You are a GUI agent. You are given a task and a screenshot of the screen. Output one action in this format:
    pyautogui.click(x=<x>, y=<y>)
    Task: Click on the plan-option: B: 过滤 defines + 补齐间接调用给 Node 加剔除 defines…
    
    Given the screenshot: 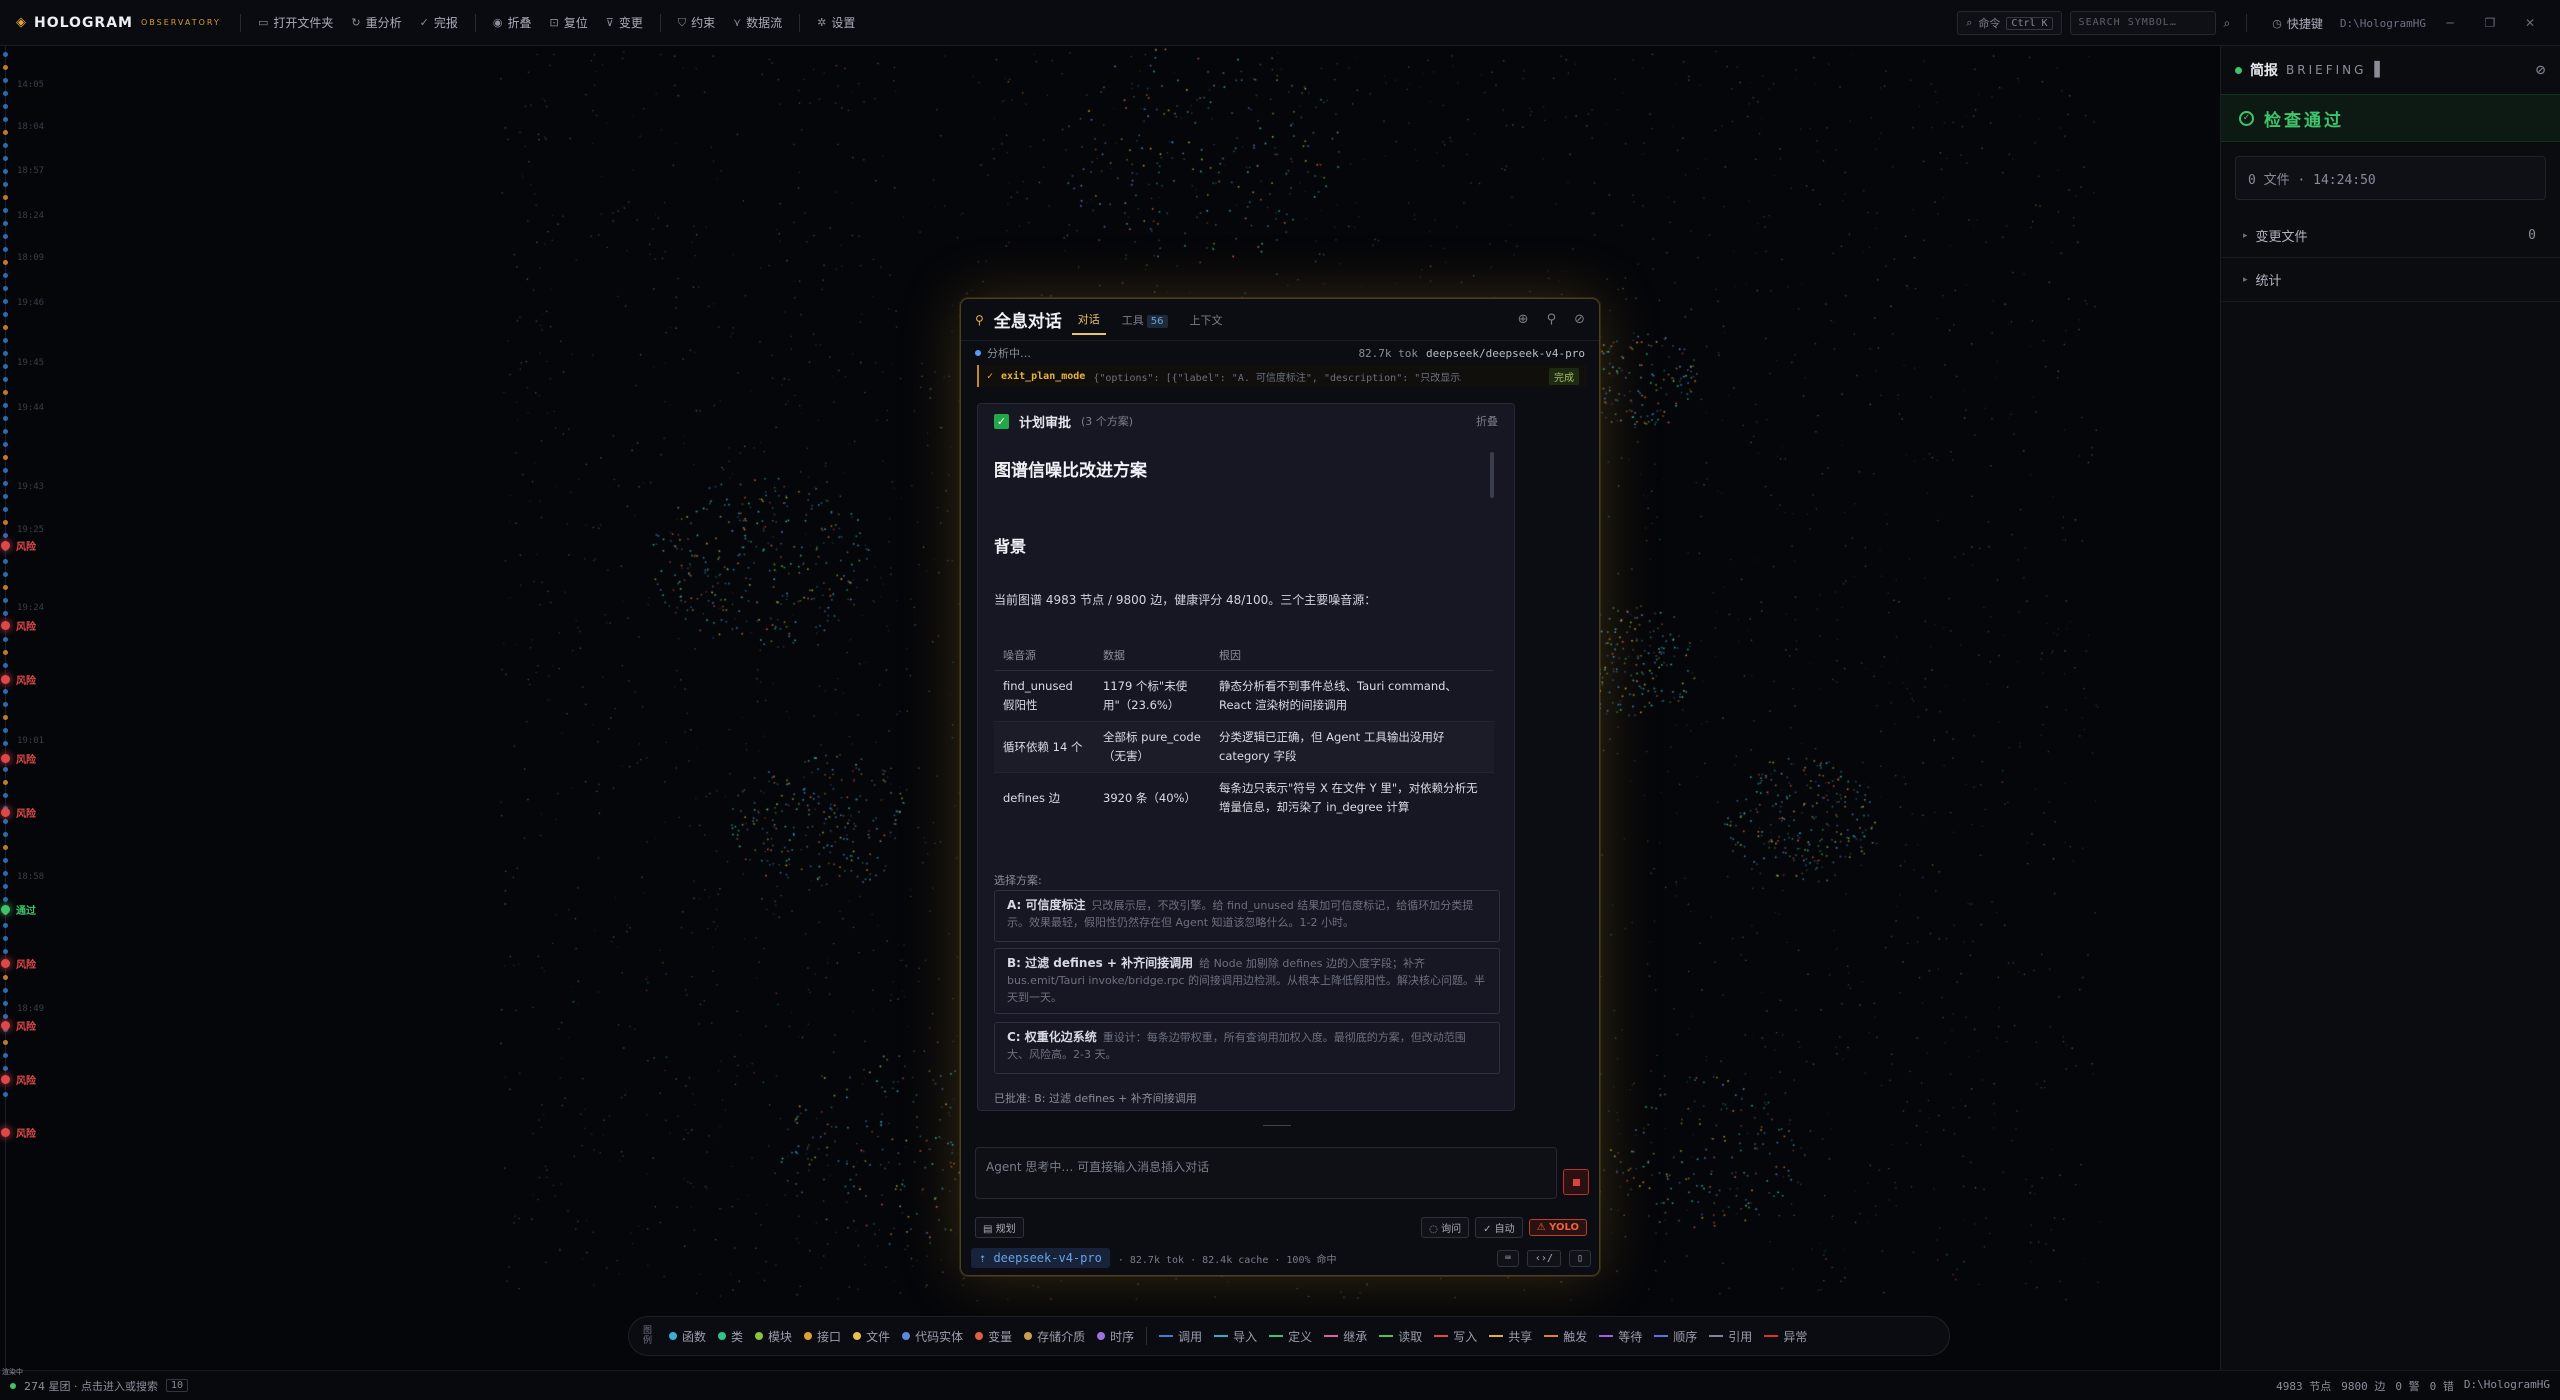 What is the action you would take?
    pyautogui.click(x=1247, y=981)
    